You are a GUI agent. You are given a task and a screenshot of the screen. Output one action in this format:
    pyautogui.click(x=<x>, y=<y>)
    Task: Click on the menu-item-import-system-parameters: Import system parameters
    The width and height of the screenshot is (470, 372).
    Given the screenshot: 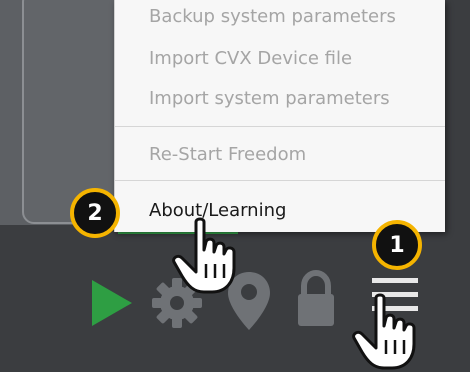 What is the action you would take?
    pyautogui.click(x=269, y=99)
    